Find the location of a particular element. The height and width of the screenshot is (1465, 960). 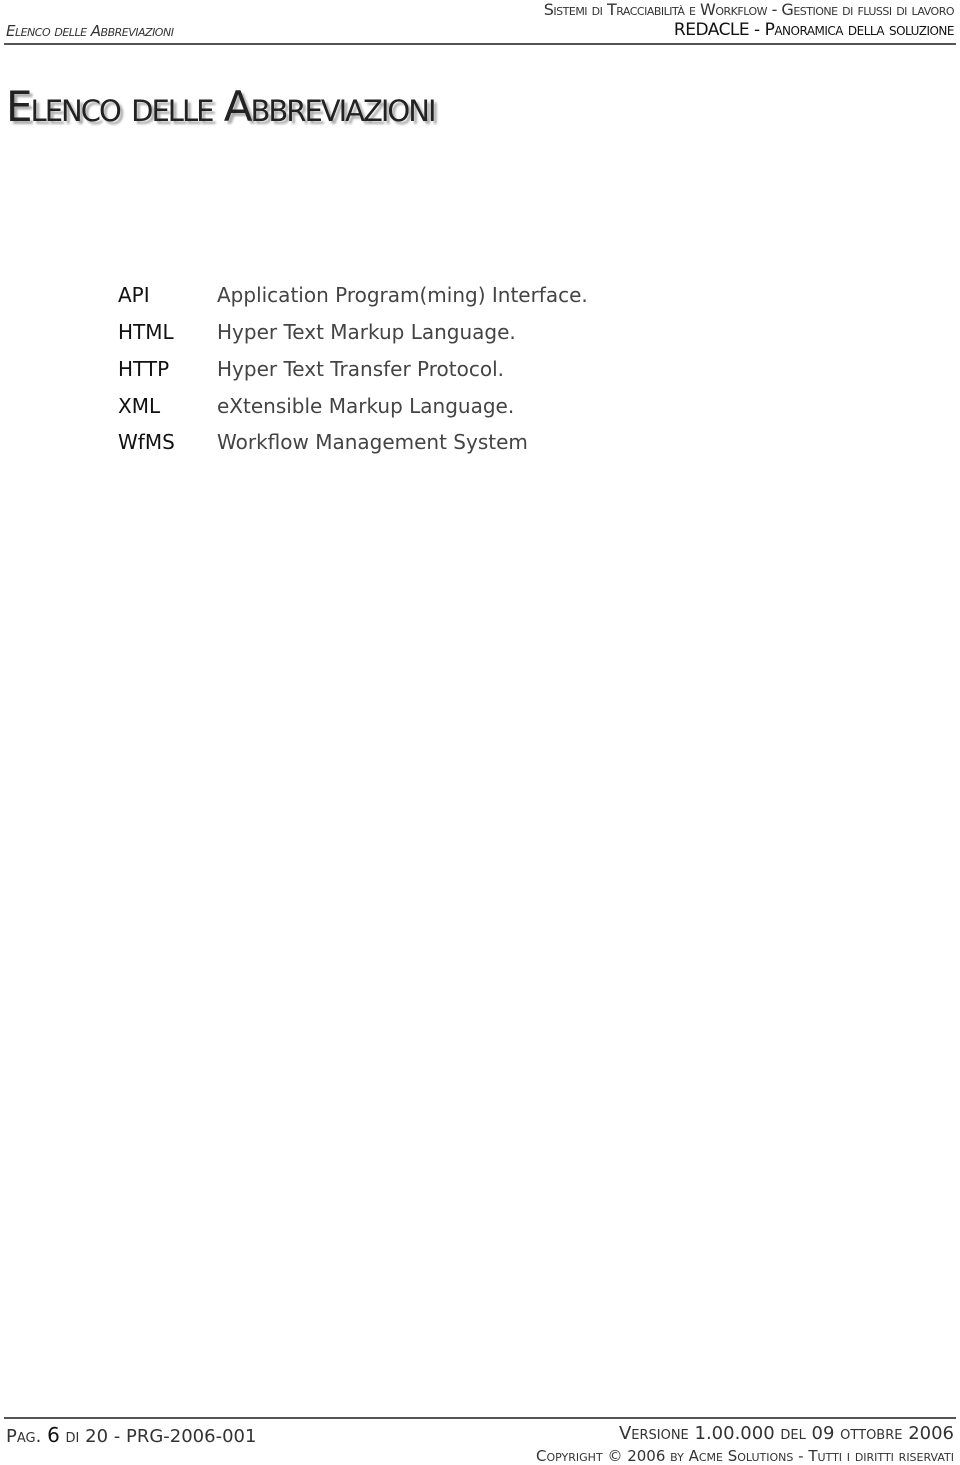

list-item: HTML Hyper Text Markup Language. is located at coordinates (317, 332).